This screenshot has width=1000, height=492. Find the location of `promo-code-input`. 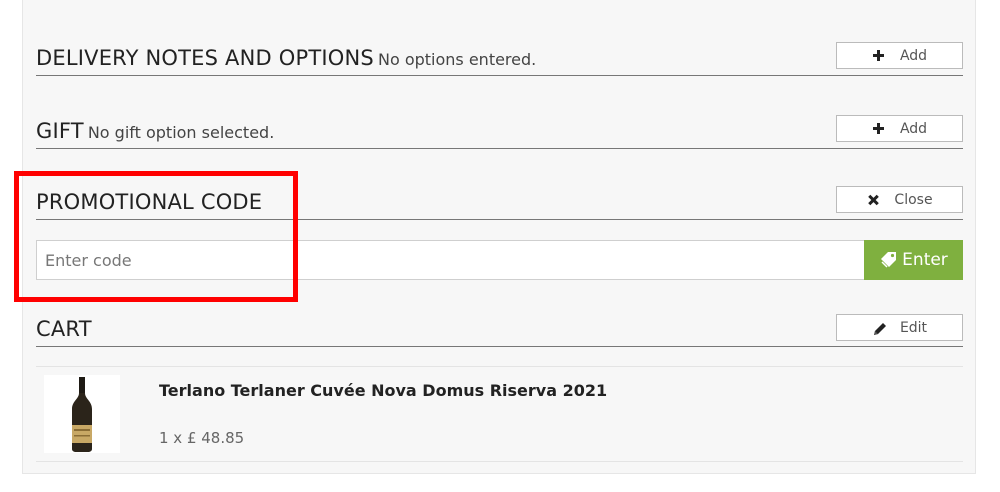

promo-code-input is located at coordinates (450, 260).